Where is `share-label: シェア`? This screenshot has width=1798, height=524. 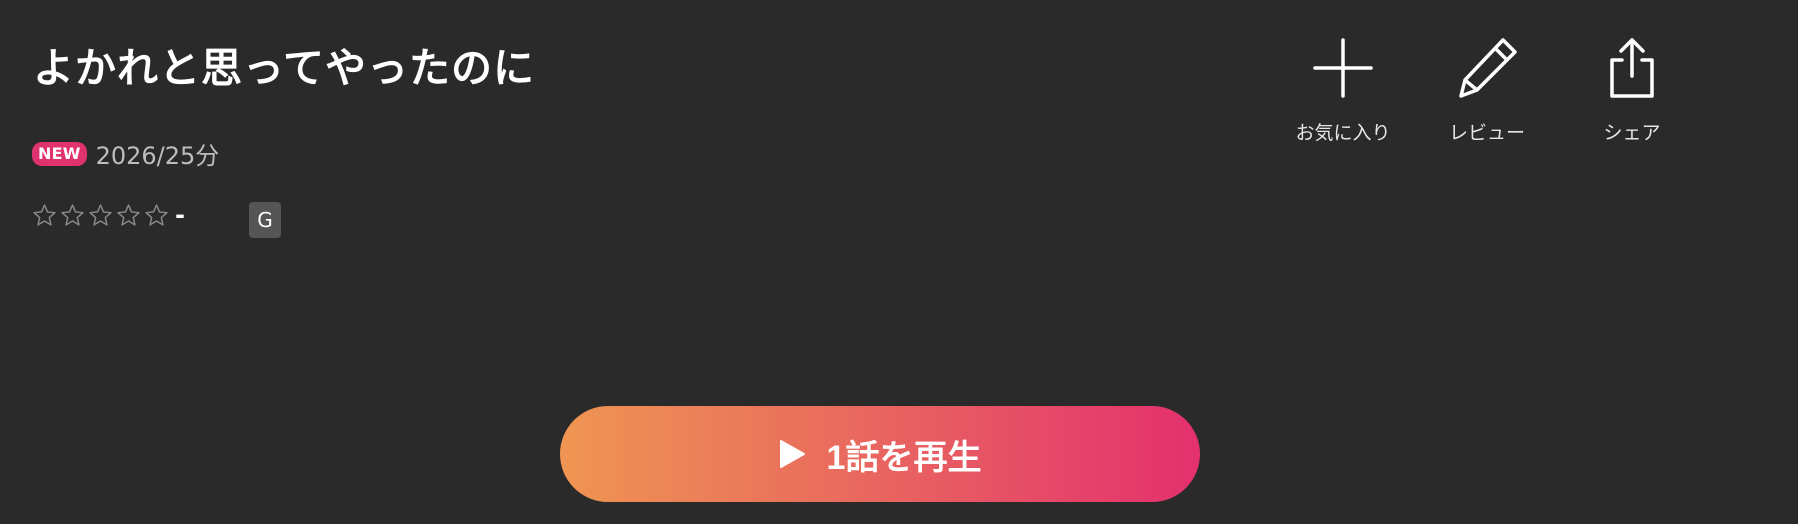
share-label: シェア is located at coordinates (1632, 133).